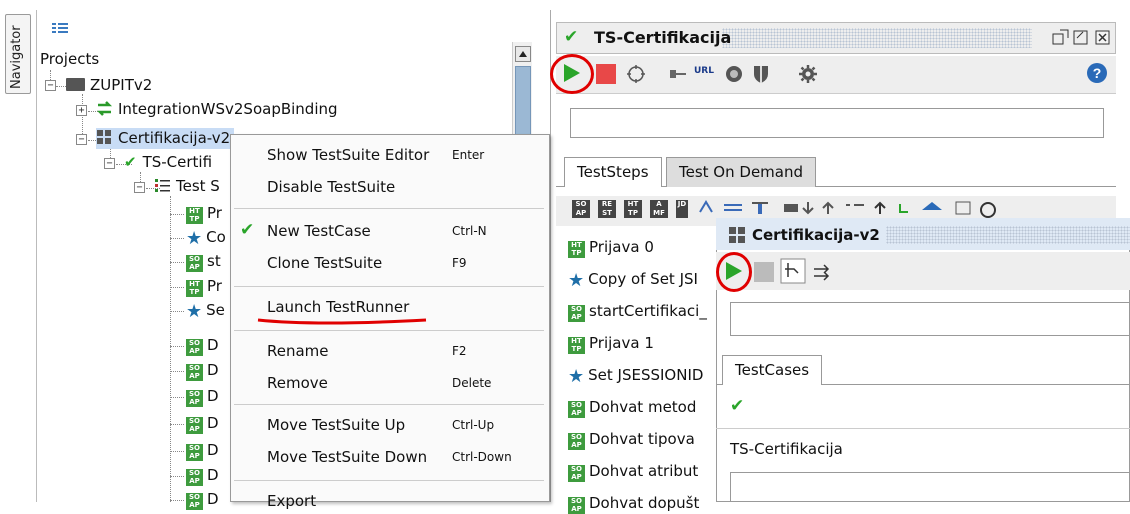  I want to click on teststep-item: HT TP Prijava 0, so click(611, 248).